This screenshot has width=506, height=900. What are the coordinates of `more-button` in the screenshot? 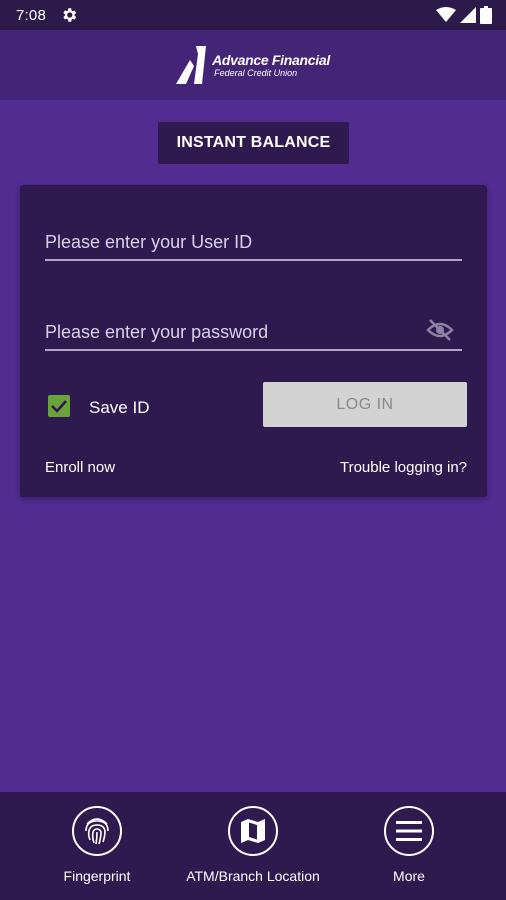 It's located at (409, 831).